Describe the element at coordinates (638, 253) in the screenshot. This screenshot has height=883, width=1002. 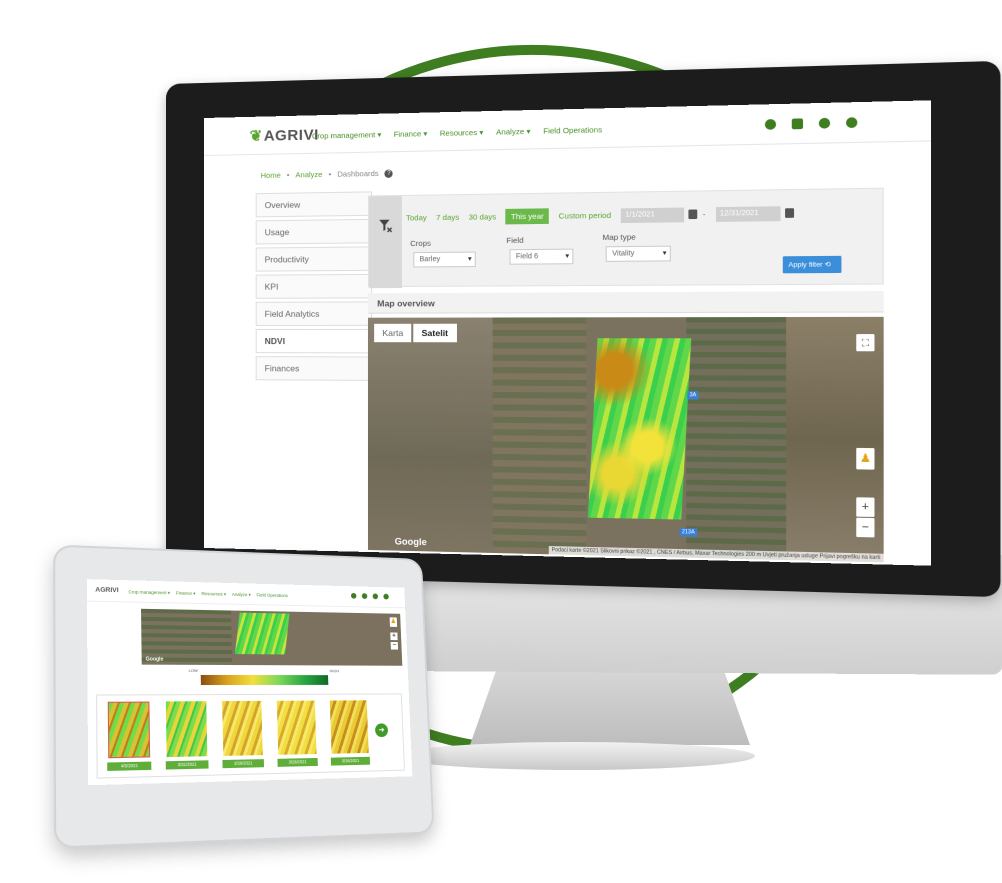
I see `map-type-select: Vitality` at that location.